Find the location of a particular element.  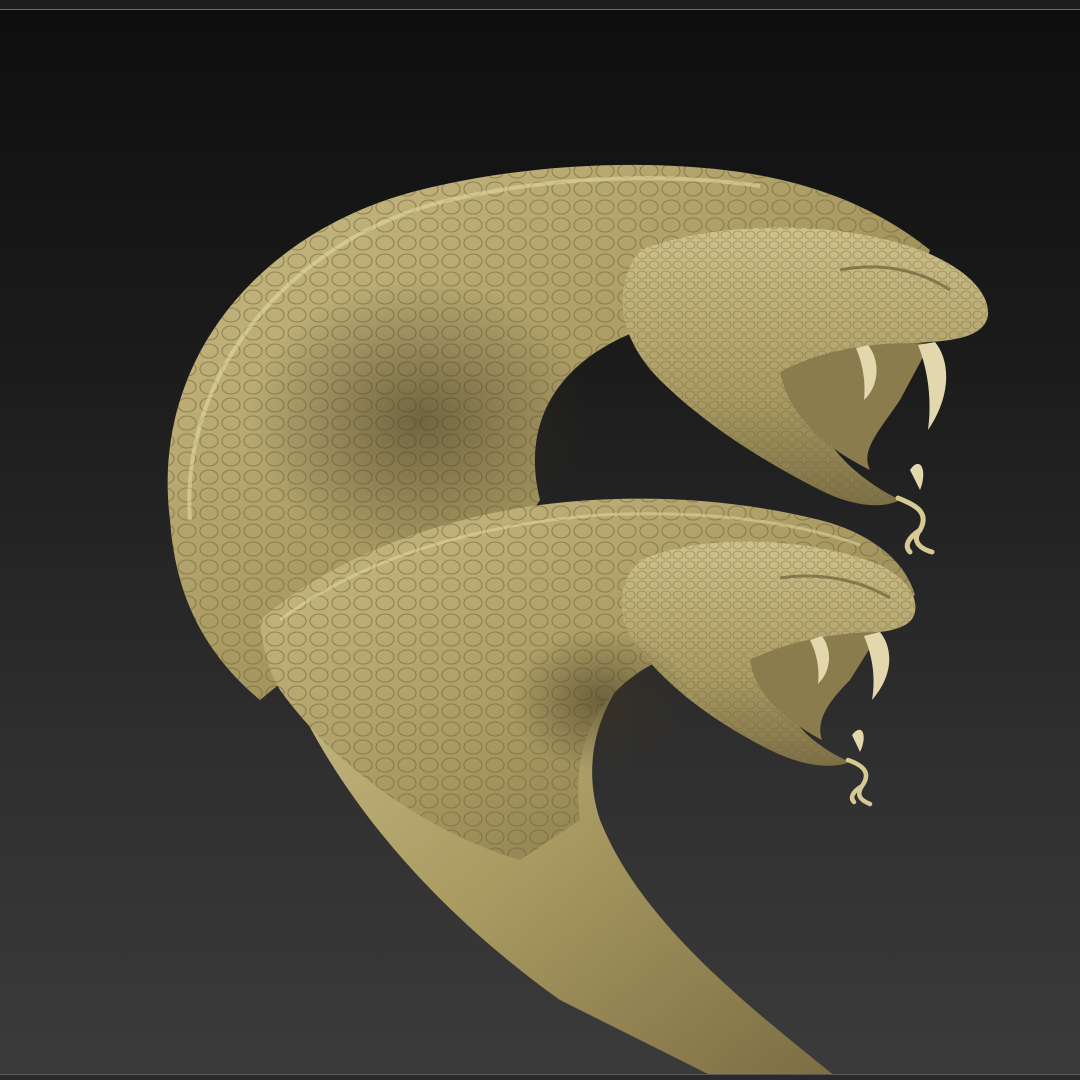

serpent-upper-tongue is located at coordinates (915, 525).